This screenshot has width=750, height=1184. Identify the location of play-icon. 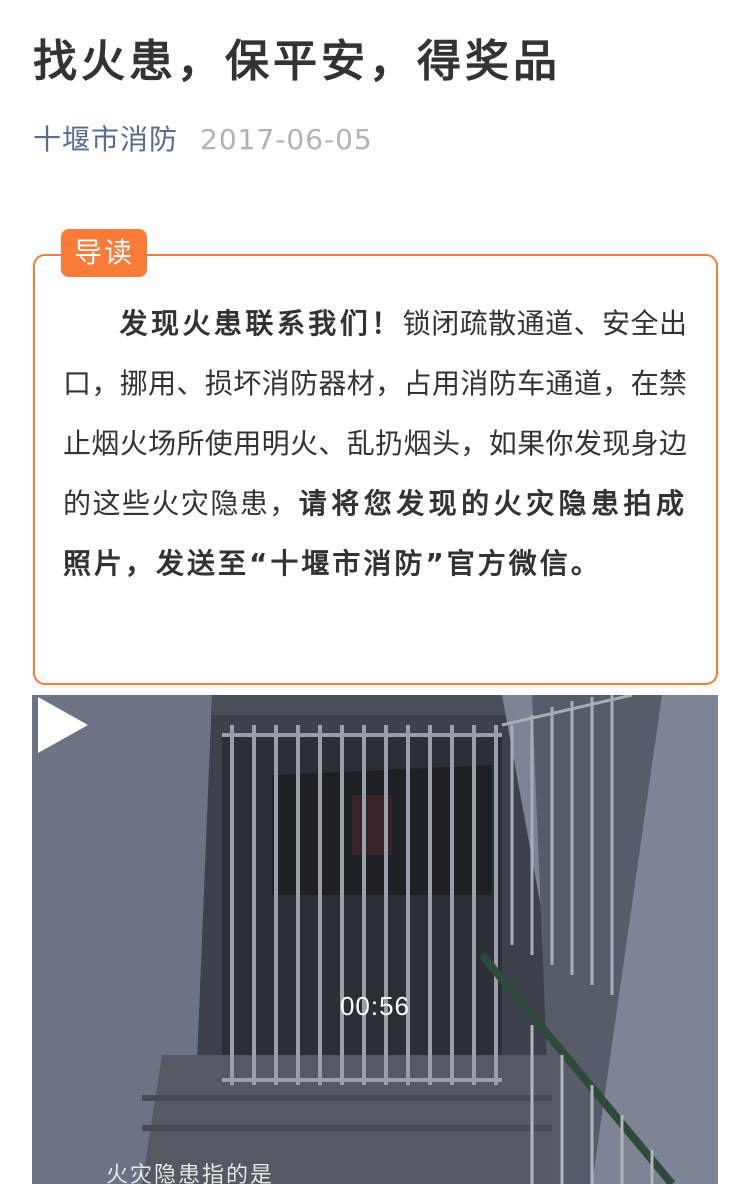
(62, 725).